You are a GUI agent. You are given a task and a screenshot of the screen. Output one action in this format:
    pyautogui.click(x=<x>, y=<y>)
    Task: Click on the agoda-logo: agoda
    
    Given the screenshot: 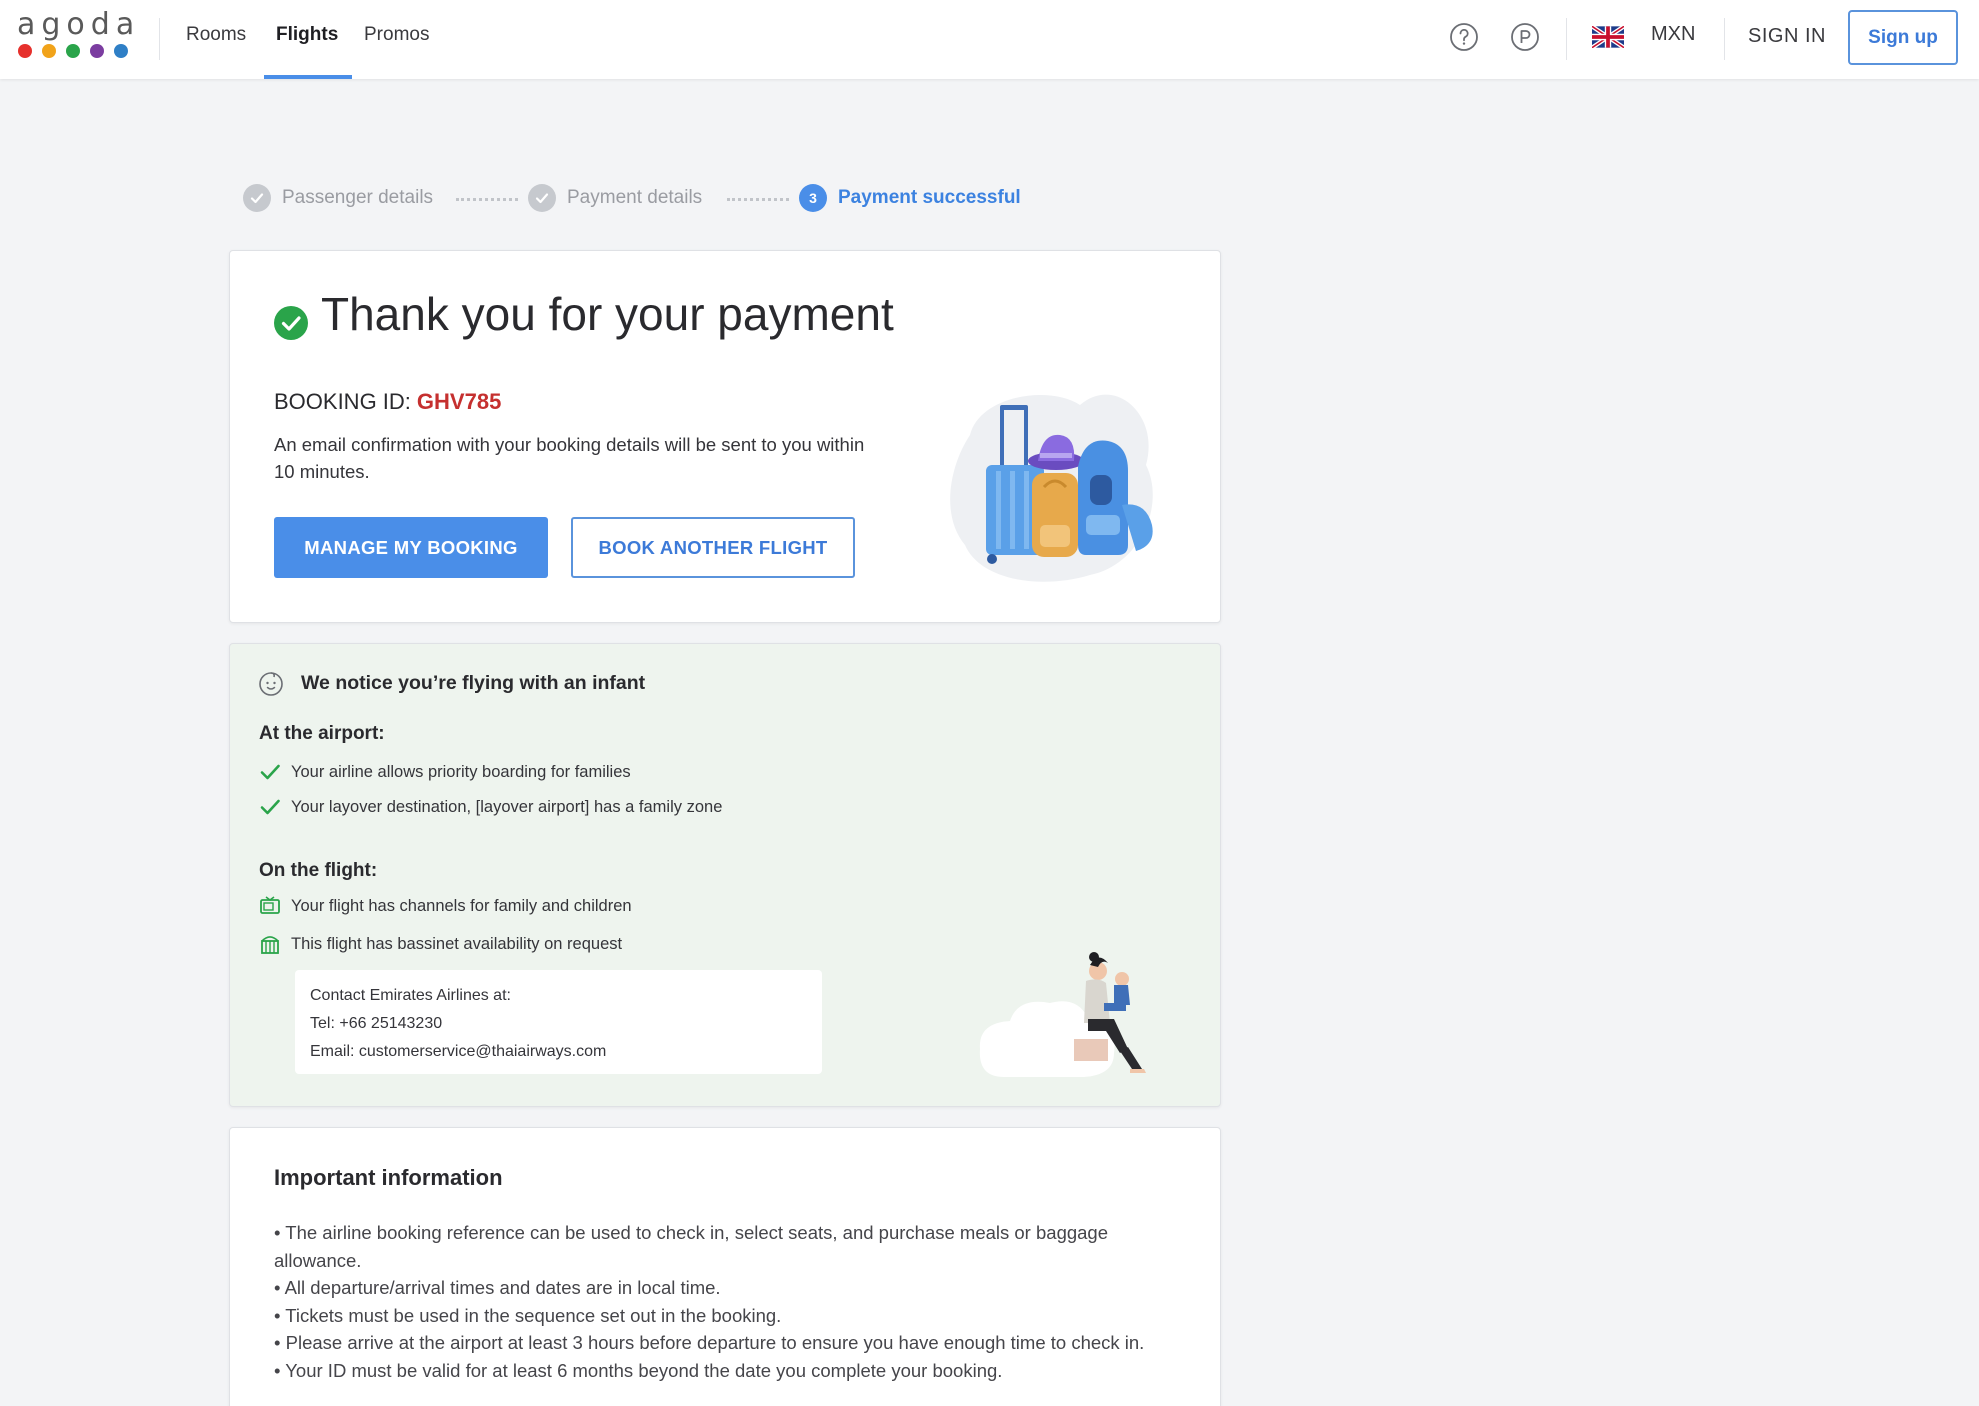 What is the action you would take?
    pyautogui.click(x=76, y=36)
    